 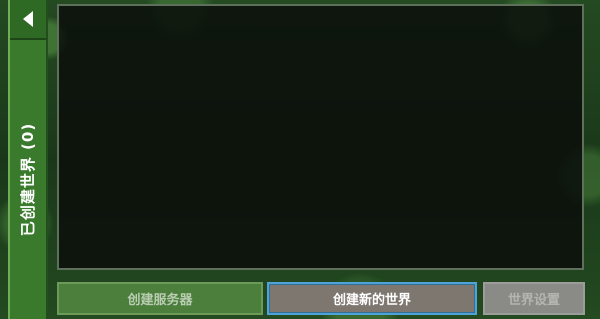 I want to click on created-worlds-label: 已创建世界 (0), so click(x=28, y=179).